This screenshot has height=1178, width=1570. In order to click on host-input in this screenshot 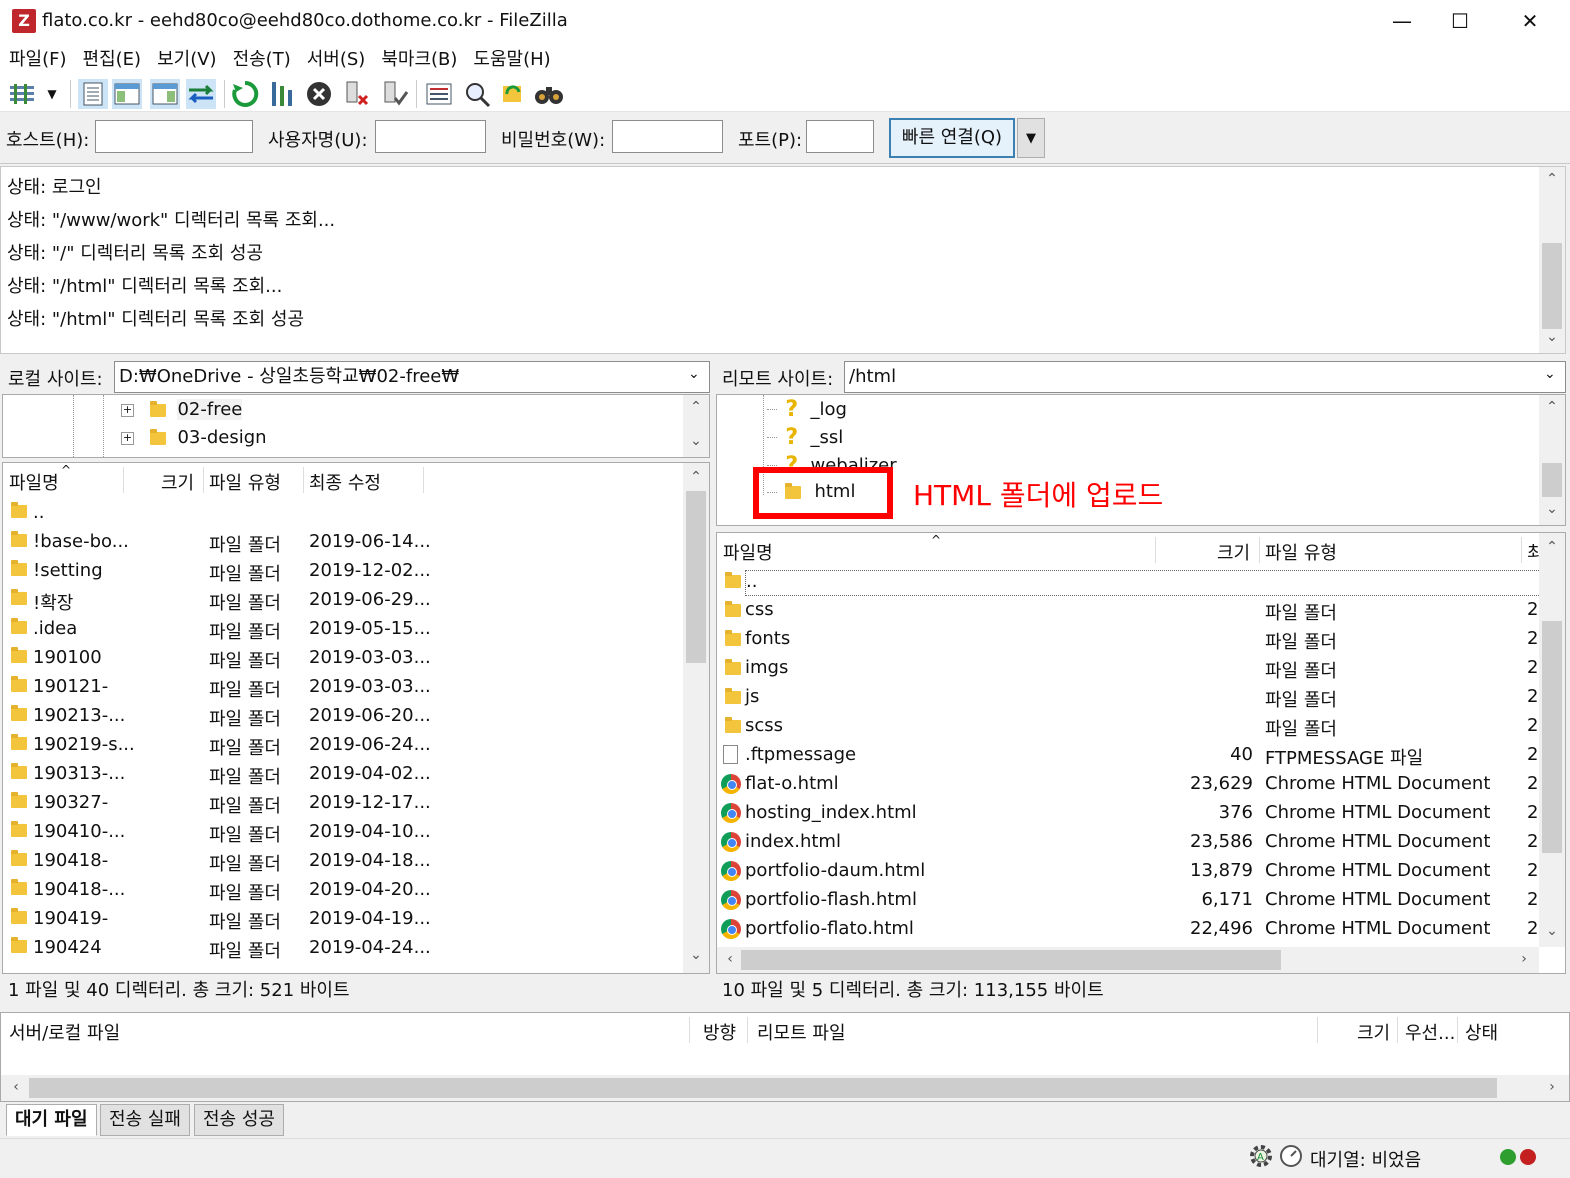, I will do `click(174, 136)`.